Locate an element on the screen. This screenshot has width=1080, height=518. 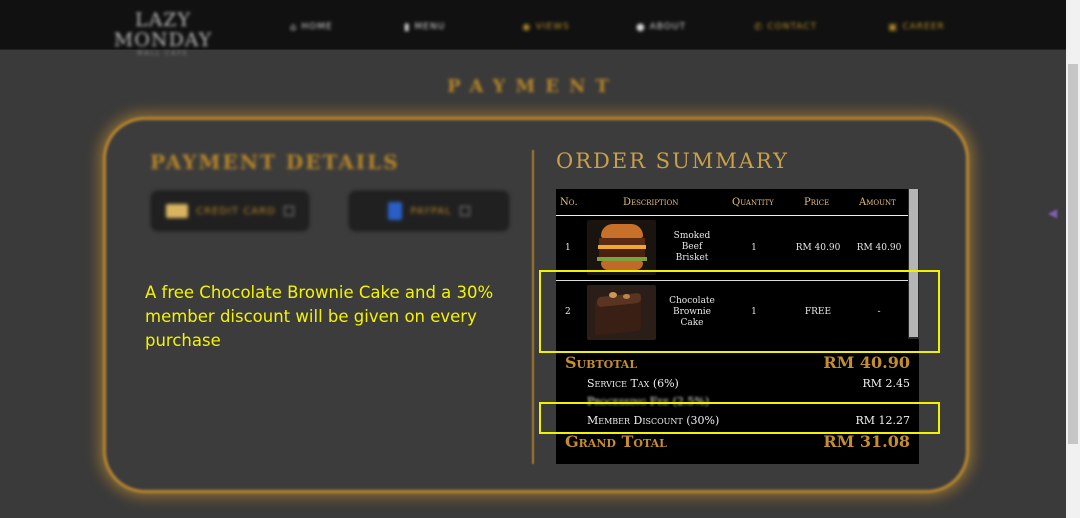
grand-total-label: Grand Total is located at coordinates (616, 441).